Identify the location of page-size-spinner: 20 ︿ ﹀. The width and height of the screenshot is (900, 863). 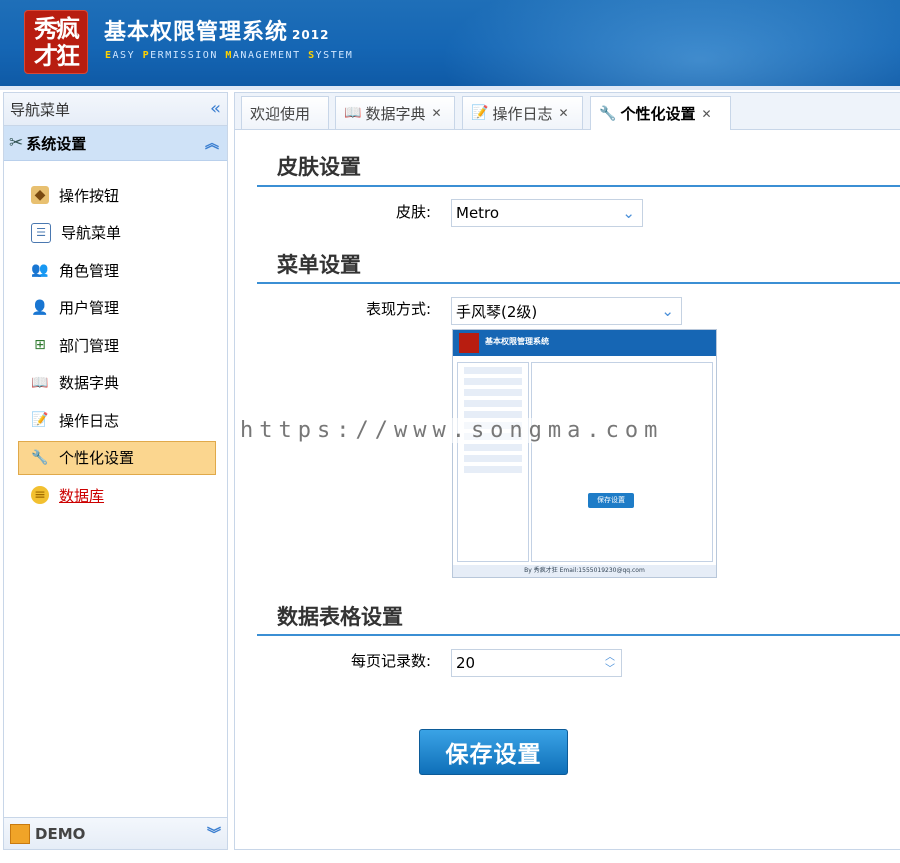
(536, 663).